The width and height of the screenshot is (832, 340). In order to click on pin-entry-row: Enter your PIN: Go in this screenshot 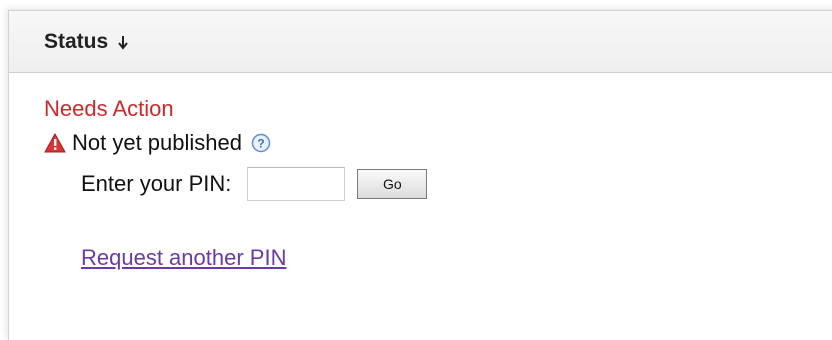, I will do `click(254, 184)`.